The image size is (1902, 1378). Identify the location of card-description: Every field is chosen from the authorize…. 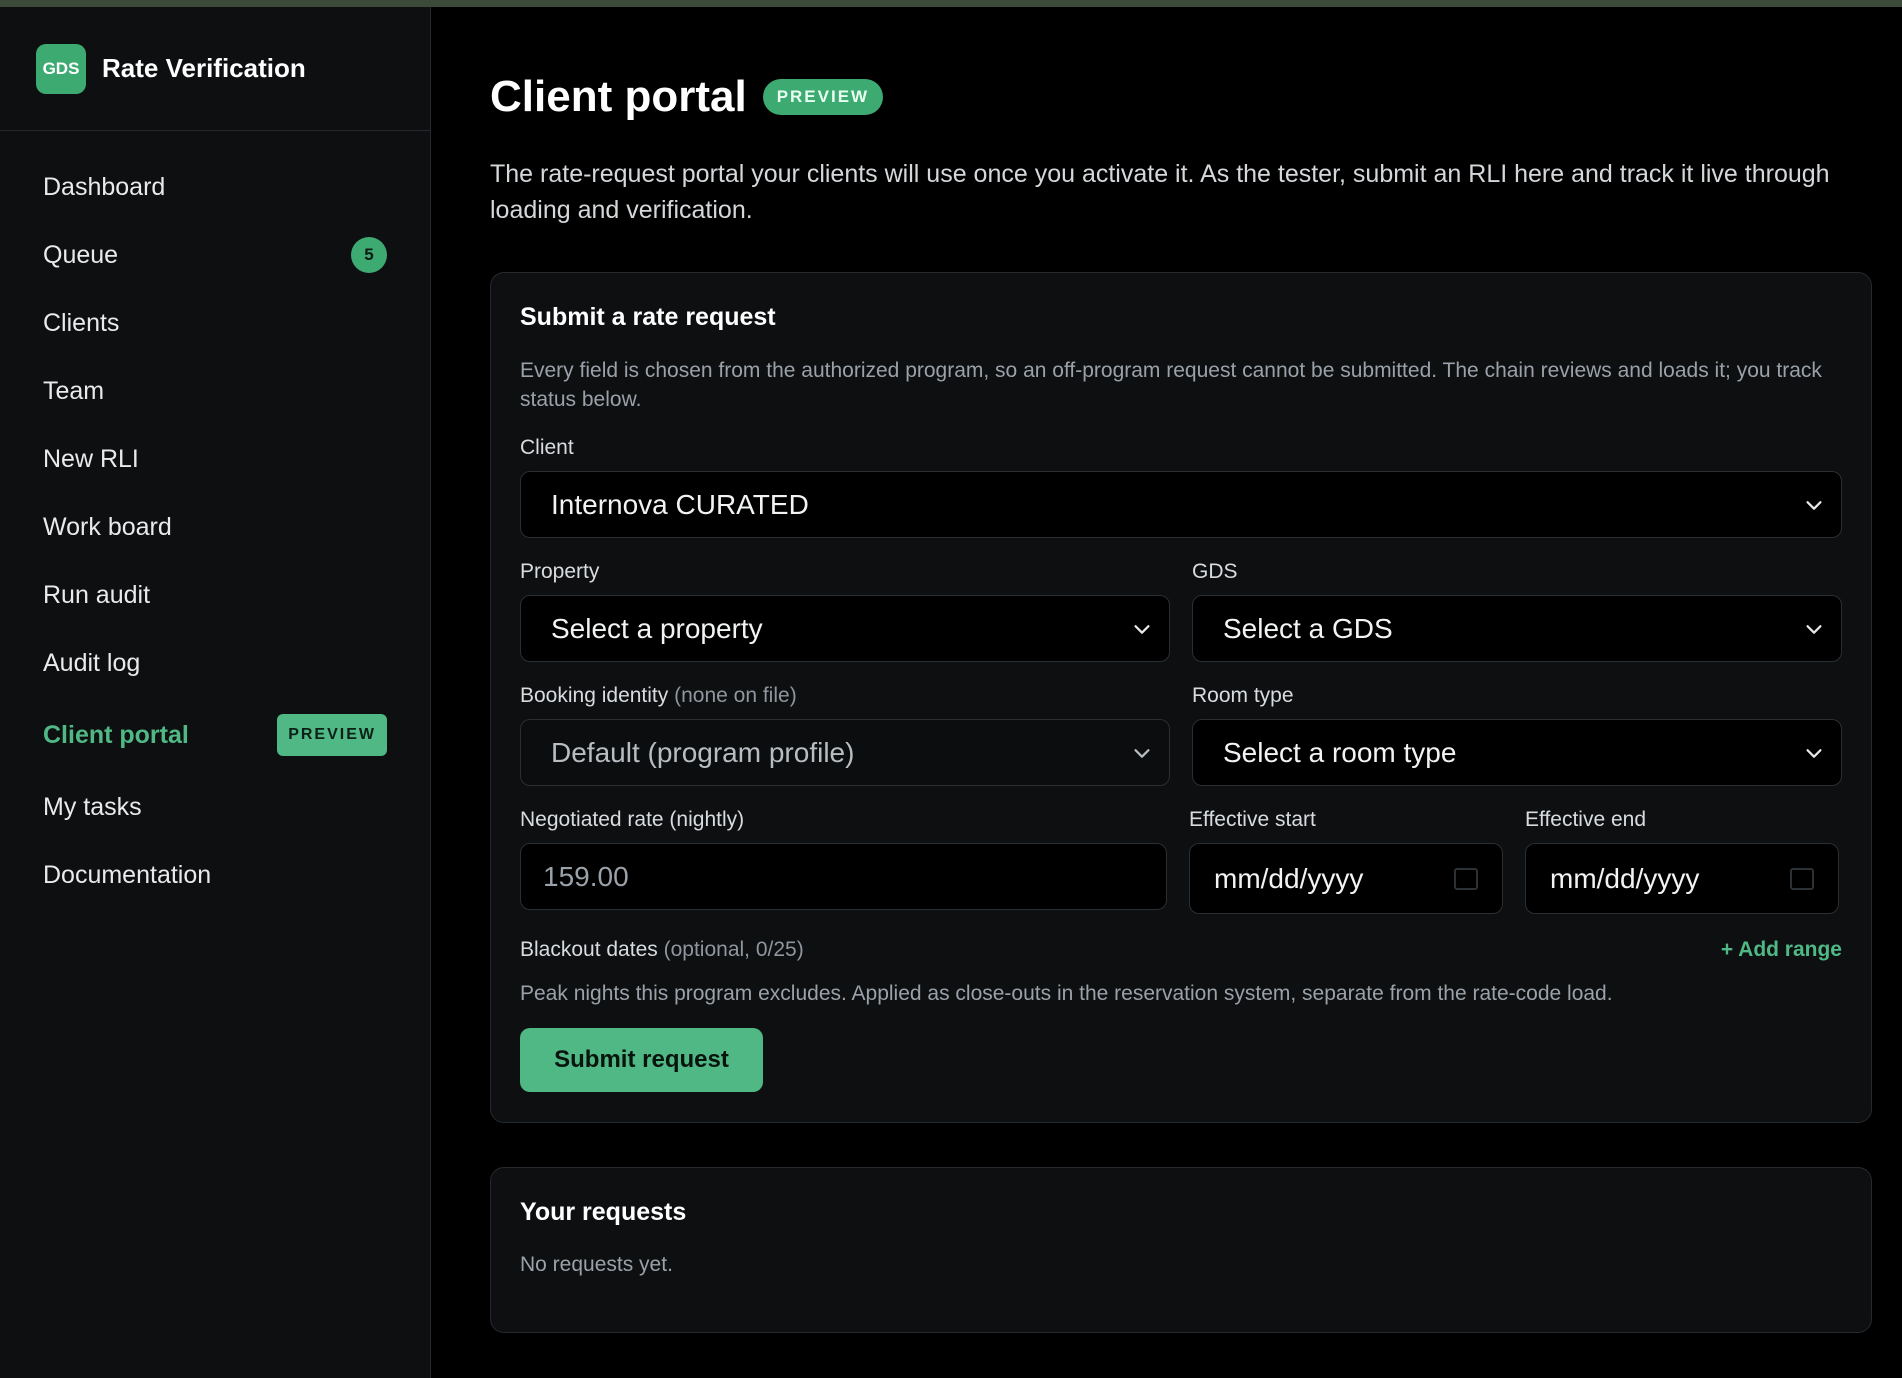
(1171, 385).